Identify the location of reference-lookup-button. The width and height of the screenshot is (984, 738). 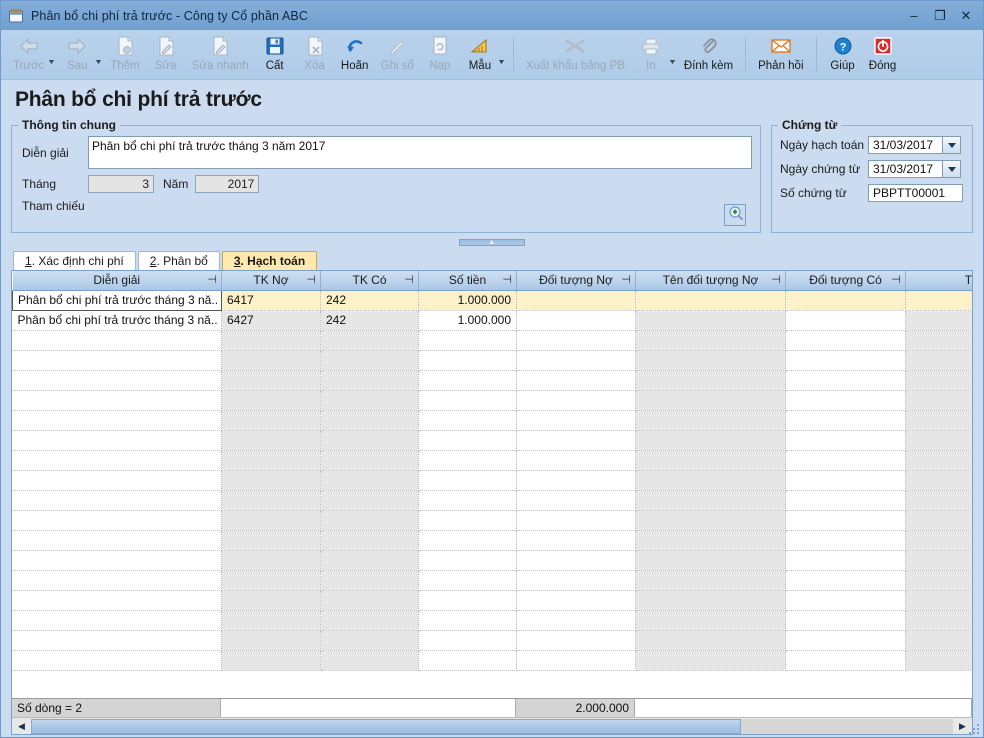
(735, 215).